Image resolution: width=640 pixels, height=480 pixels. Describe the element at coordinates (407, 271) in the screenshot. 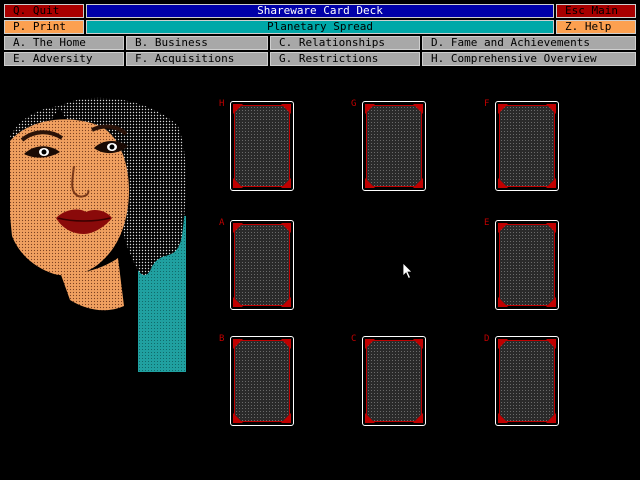

I see `mouse-pointer-icon` at that location.